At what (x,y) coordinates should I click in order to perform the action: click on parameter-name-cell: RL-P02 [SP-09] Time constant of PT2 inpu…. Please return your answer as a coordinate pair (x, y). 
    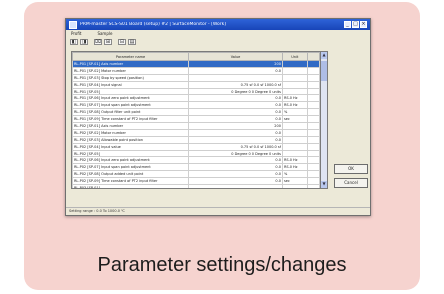
    Looking at the image, I should click on (131, 181).